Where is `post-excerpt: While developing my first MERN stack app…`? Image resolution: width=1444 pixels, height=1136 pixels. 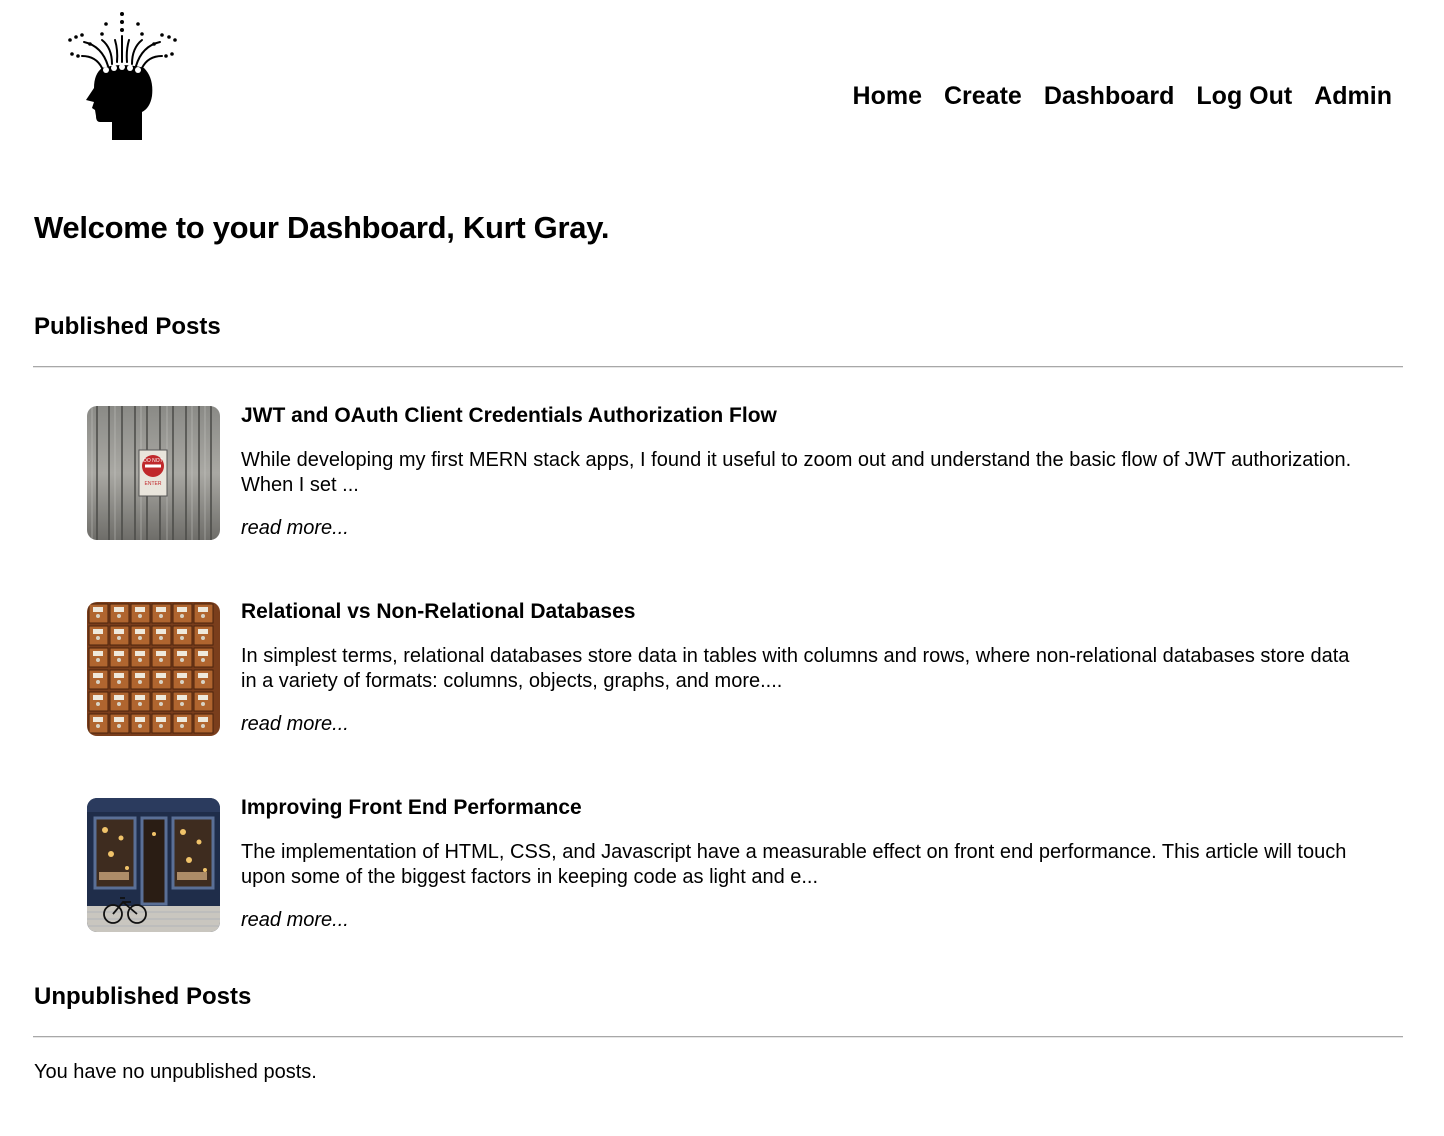
post-excerpt: While developing my first MERN stack app… is located at coordinates (796, 472).